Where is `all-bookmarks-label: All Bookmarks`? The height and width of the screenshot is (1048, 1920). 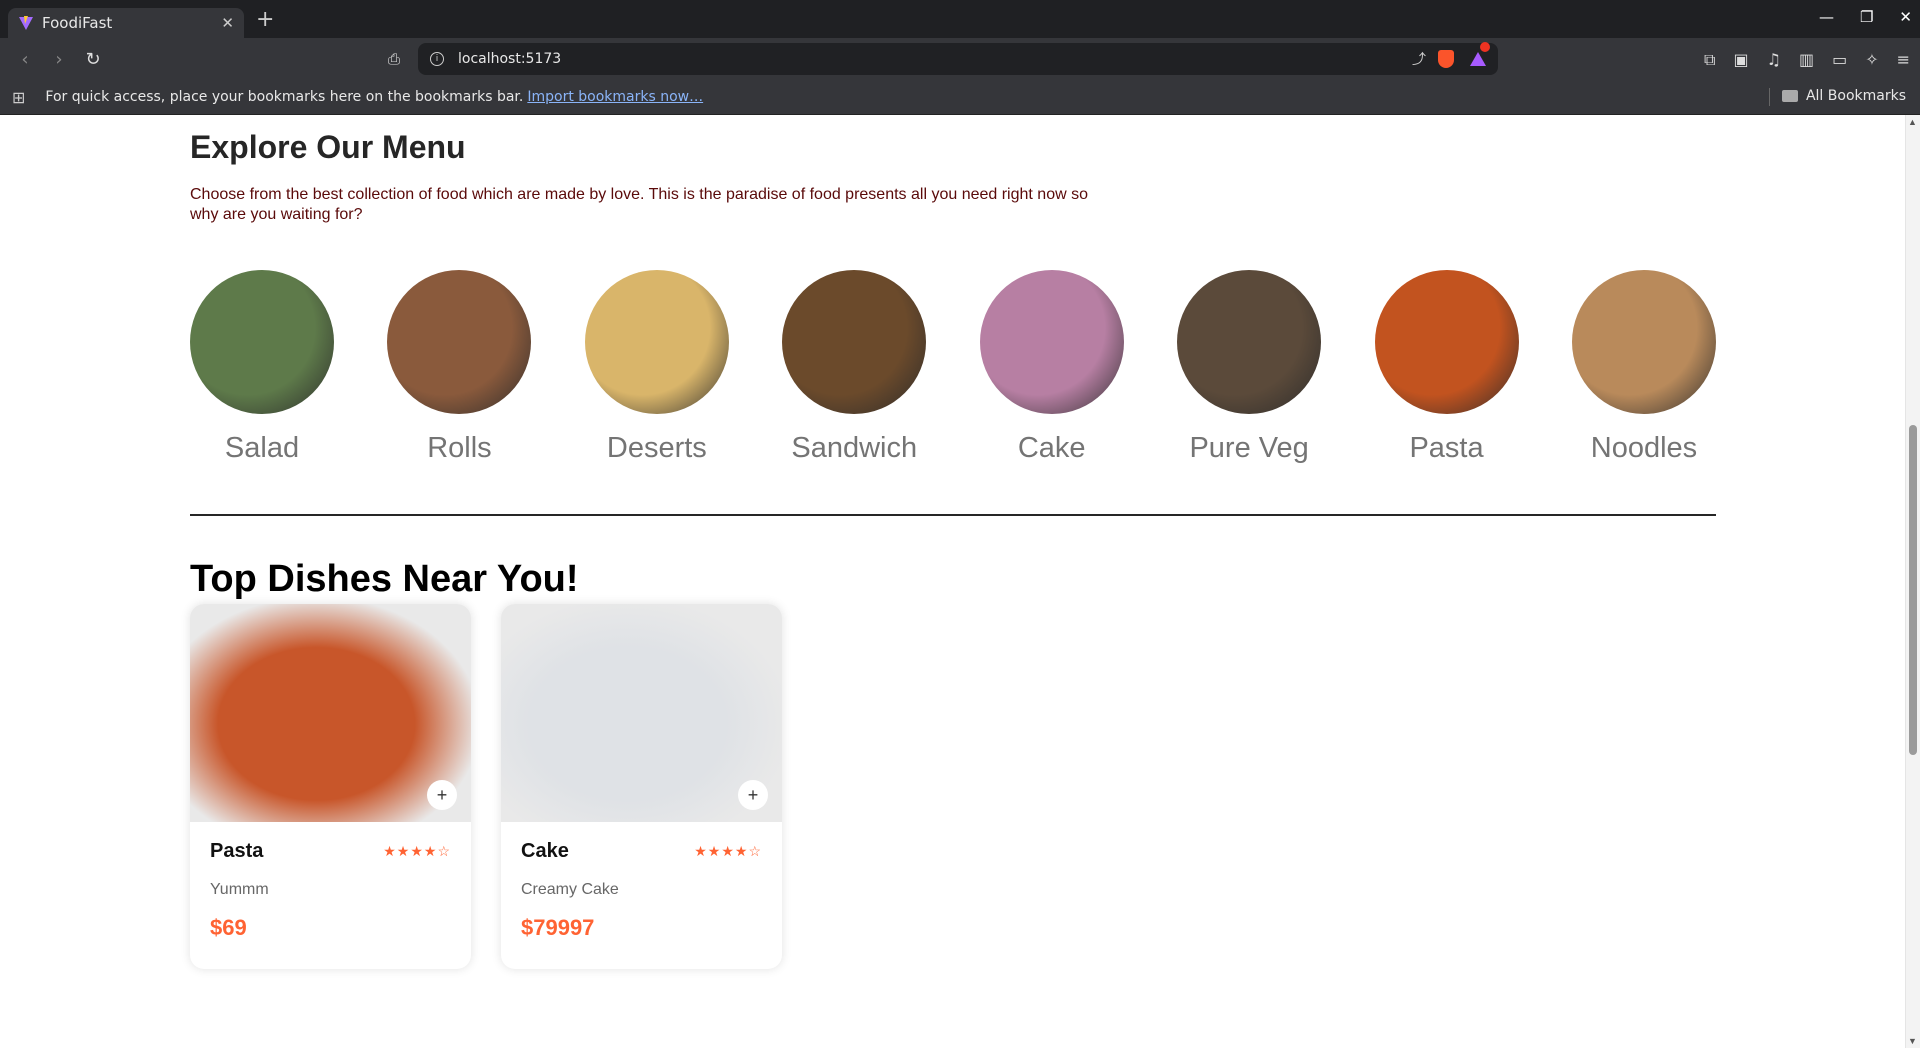 all-bookmarks-label: All Bookmarks is located at coordinates (1855, 96).